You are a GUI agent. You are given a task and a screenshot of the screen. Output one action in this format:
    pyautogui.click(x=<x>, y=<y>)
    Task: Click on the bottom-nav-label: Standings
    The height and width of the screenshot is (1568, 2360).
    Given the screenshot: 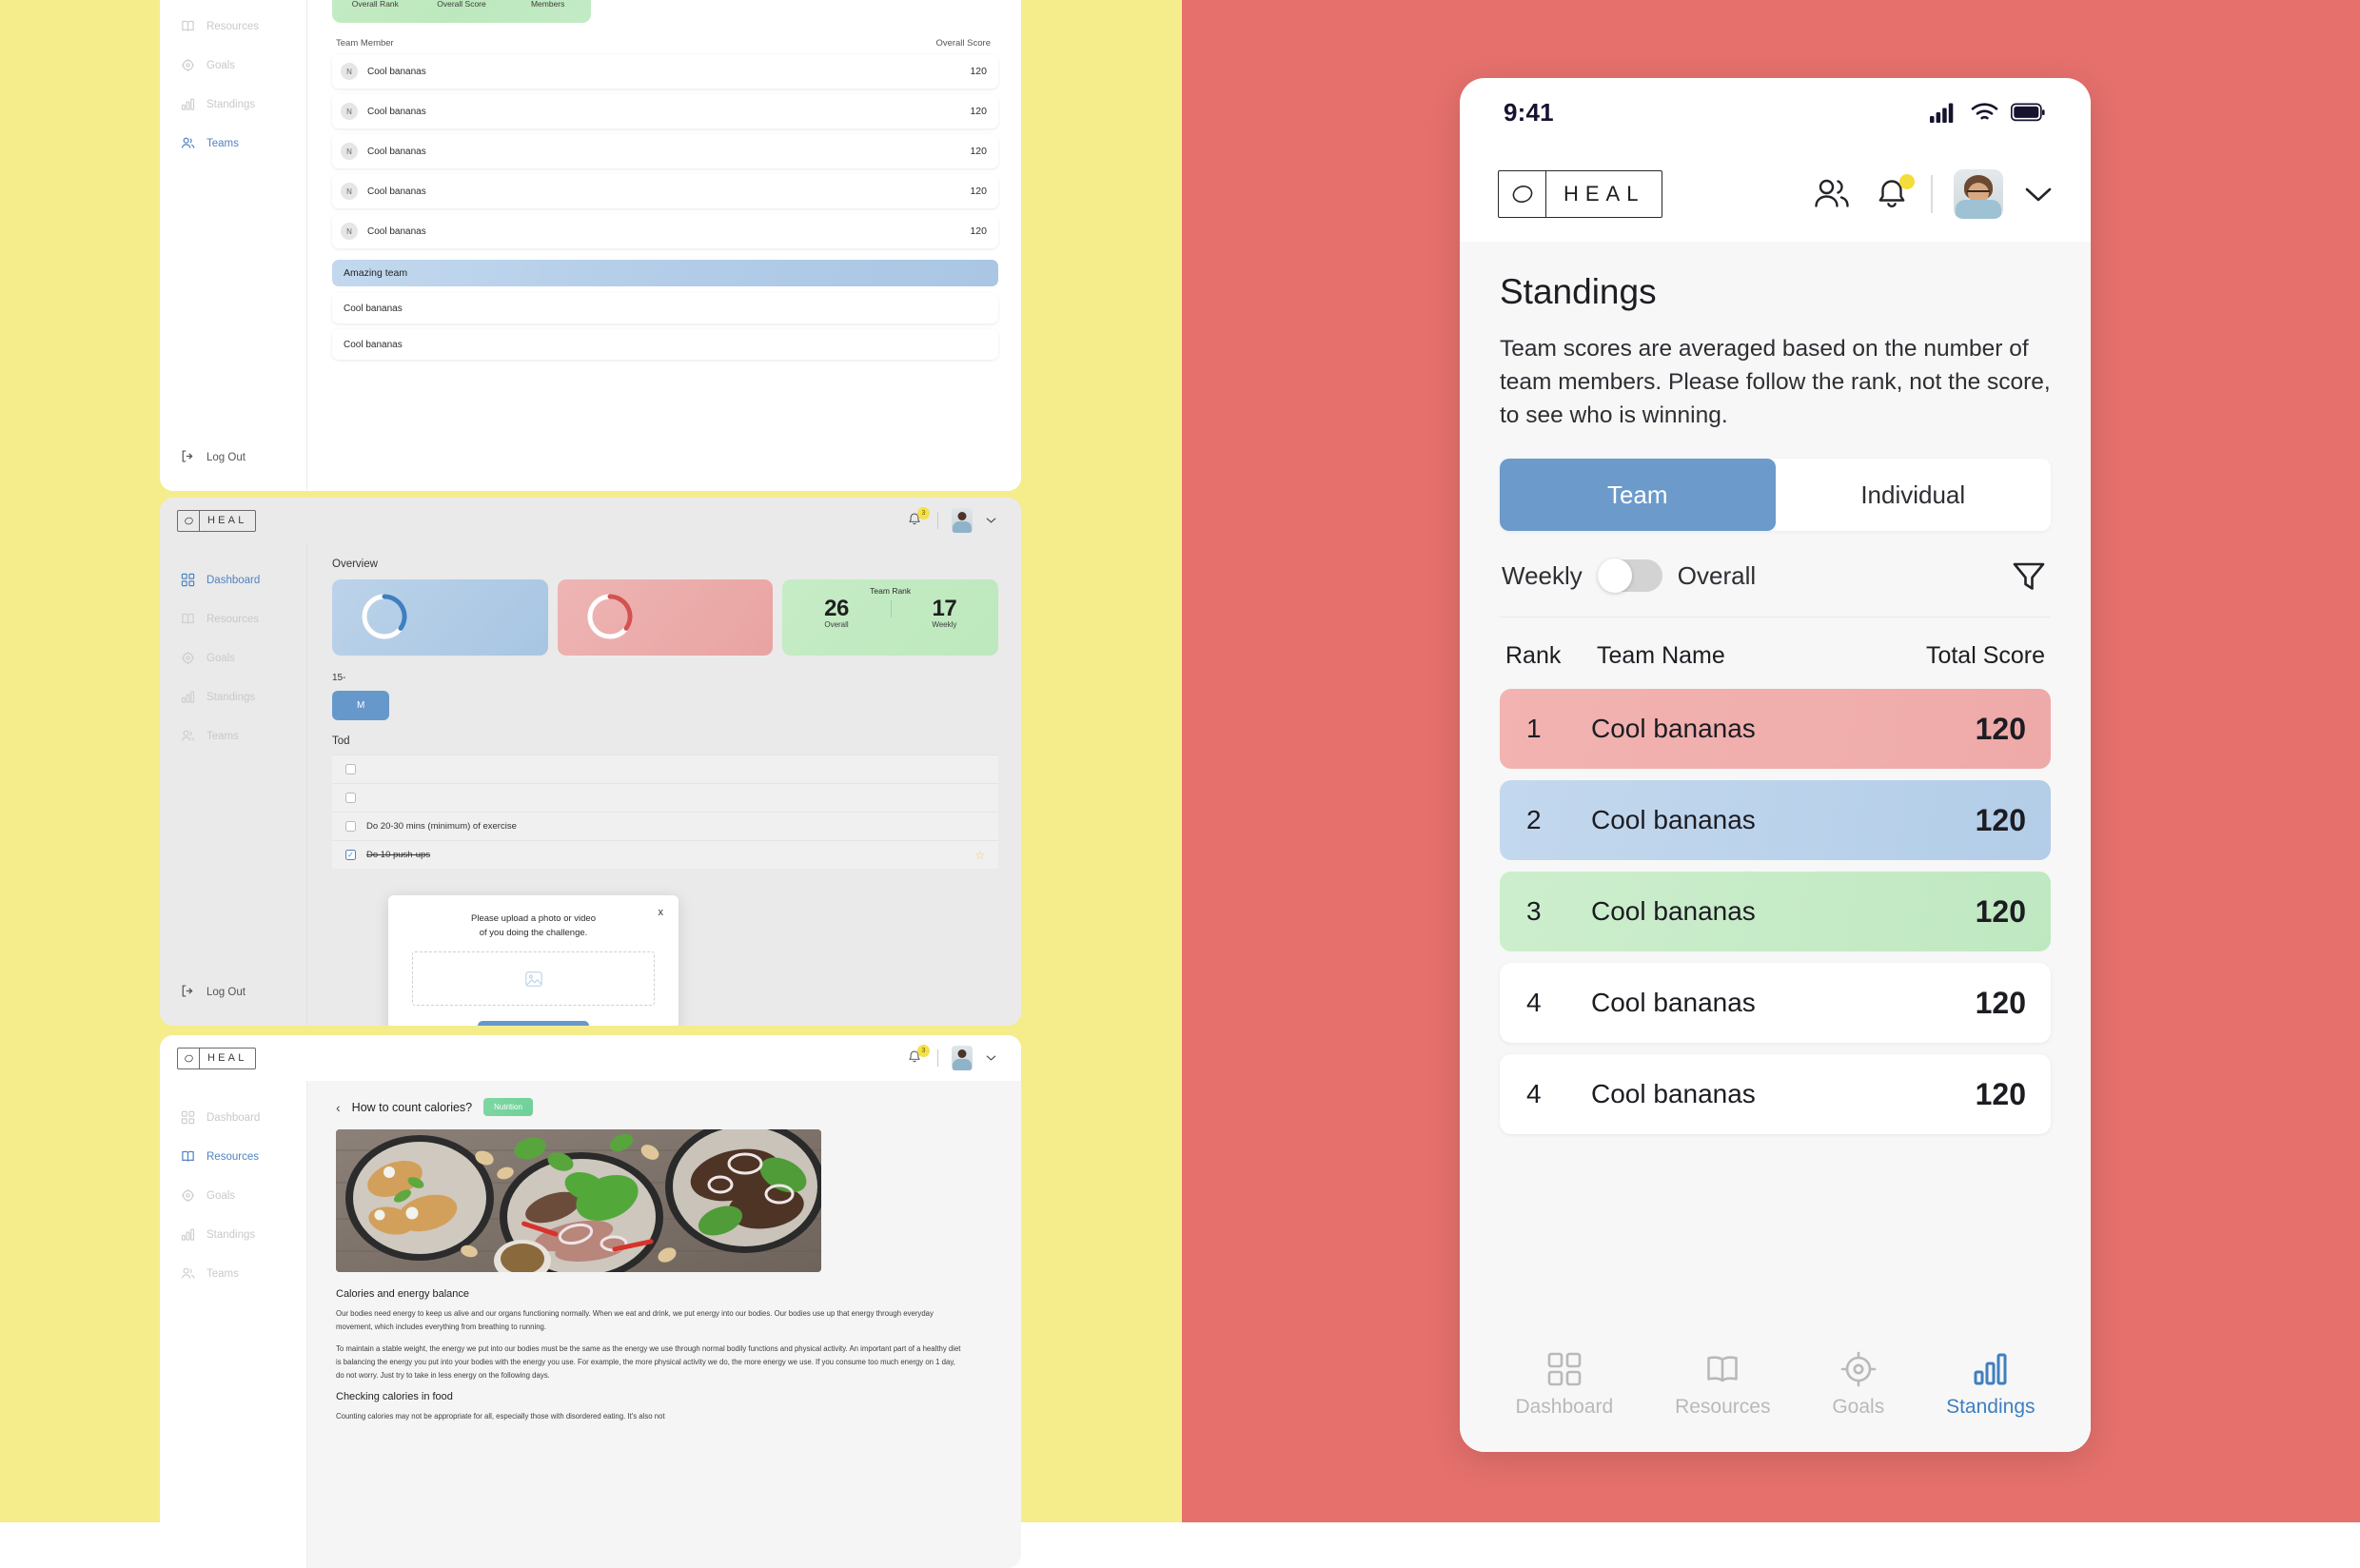 What is the action you would take?
    pyautogui.click(x=1991, y=1407)
    